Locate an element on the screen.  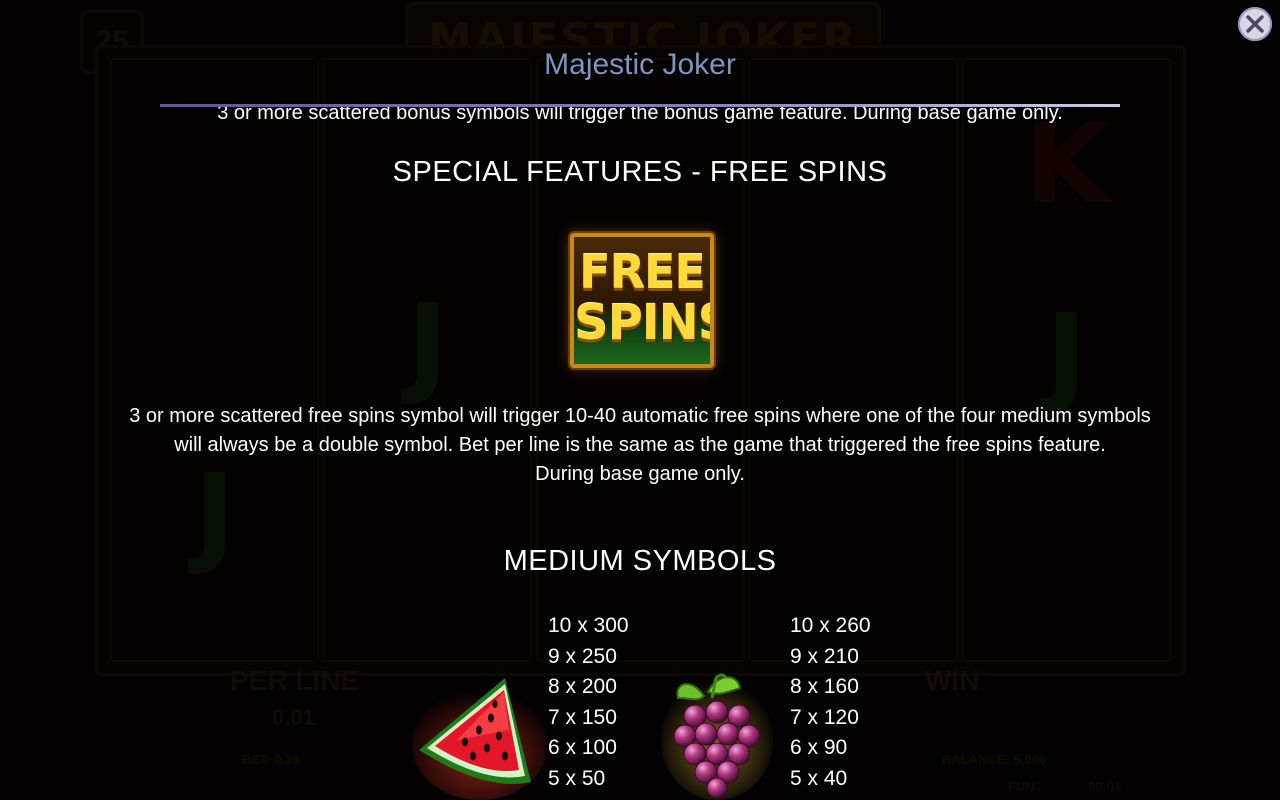
free-spins-symbol: FREE SPINS is located at coordinates (642, 300).